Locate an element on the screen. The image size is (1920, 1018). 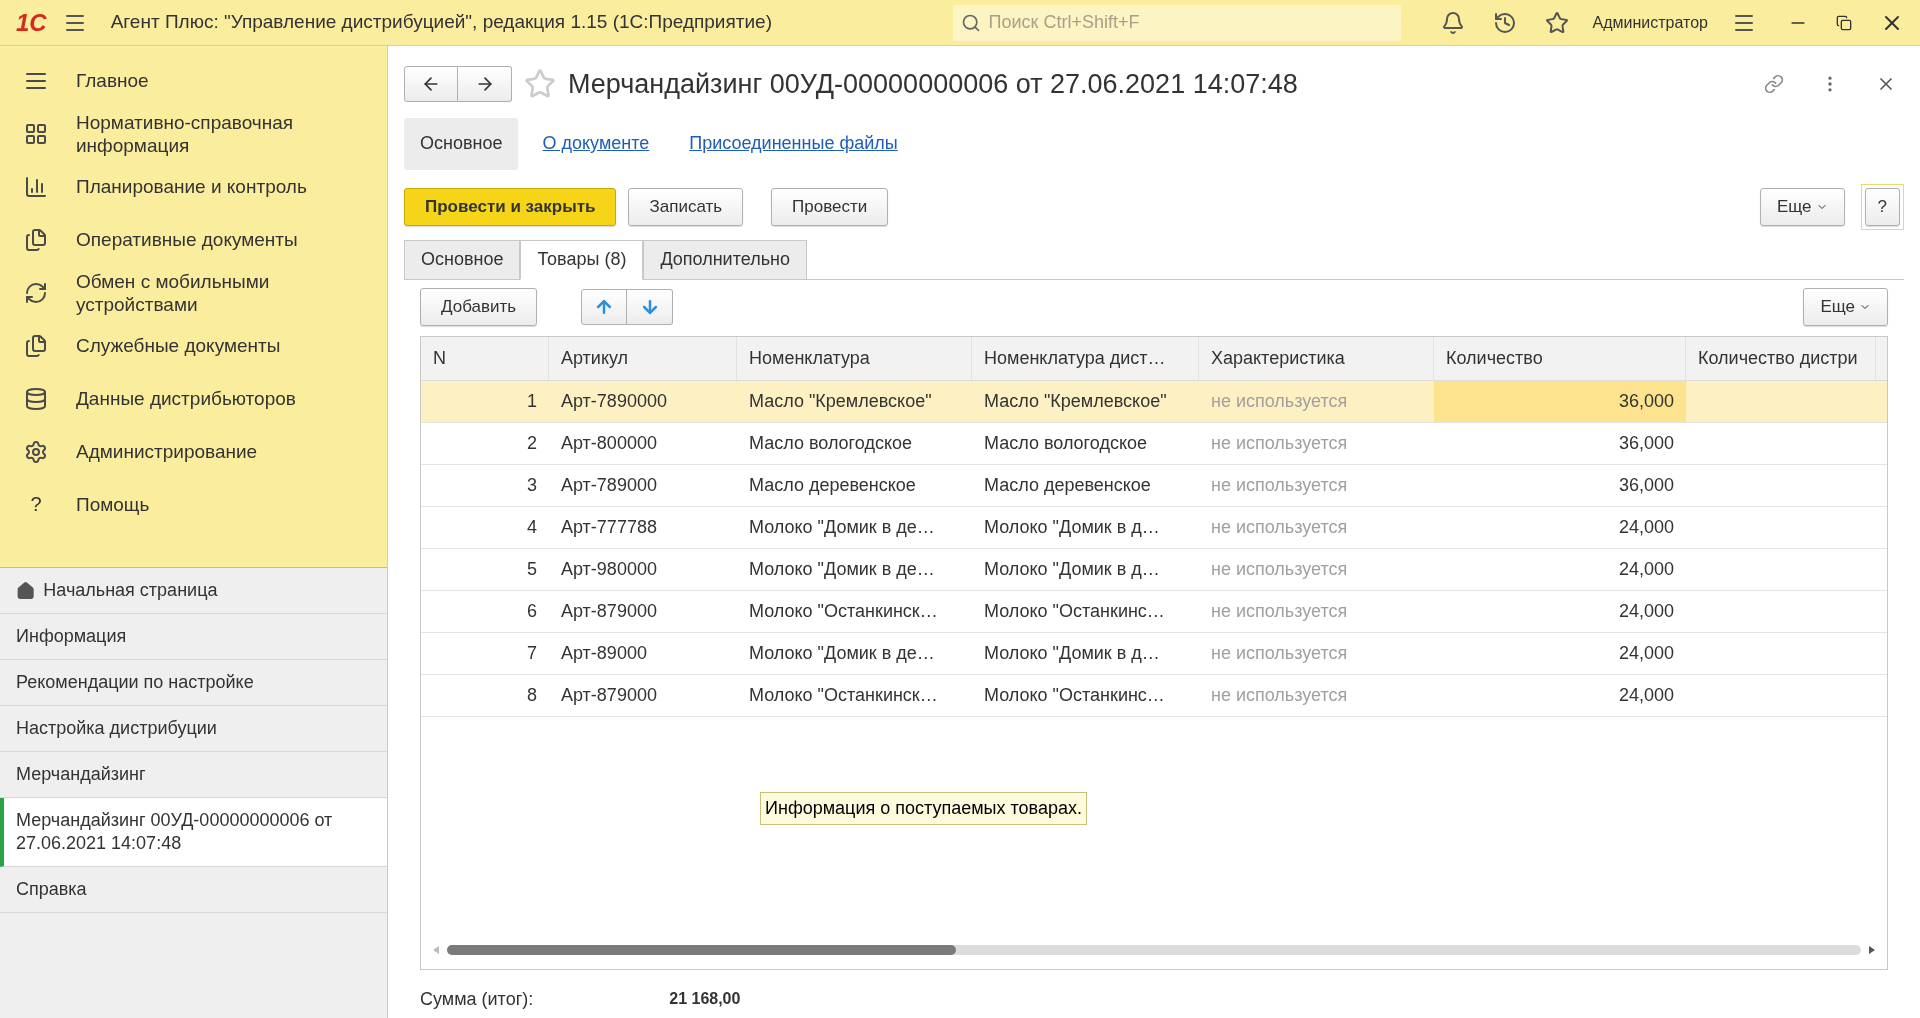
column-header: Количество is located at coordinates (1560, 358).